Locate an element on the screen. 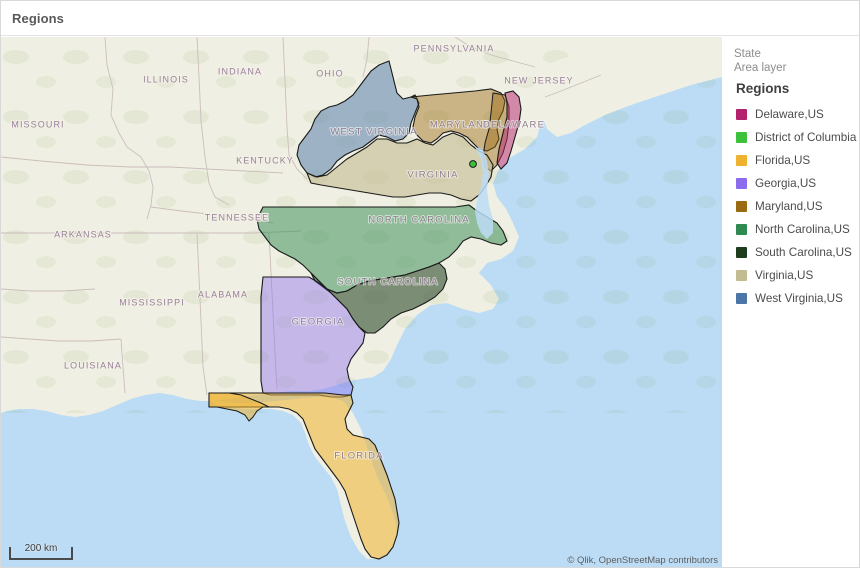  state-label: PENNSYLVANIA is located at coordinates (454, 48).